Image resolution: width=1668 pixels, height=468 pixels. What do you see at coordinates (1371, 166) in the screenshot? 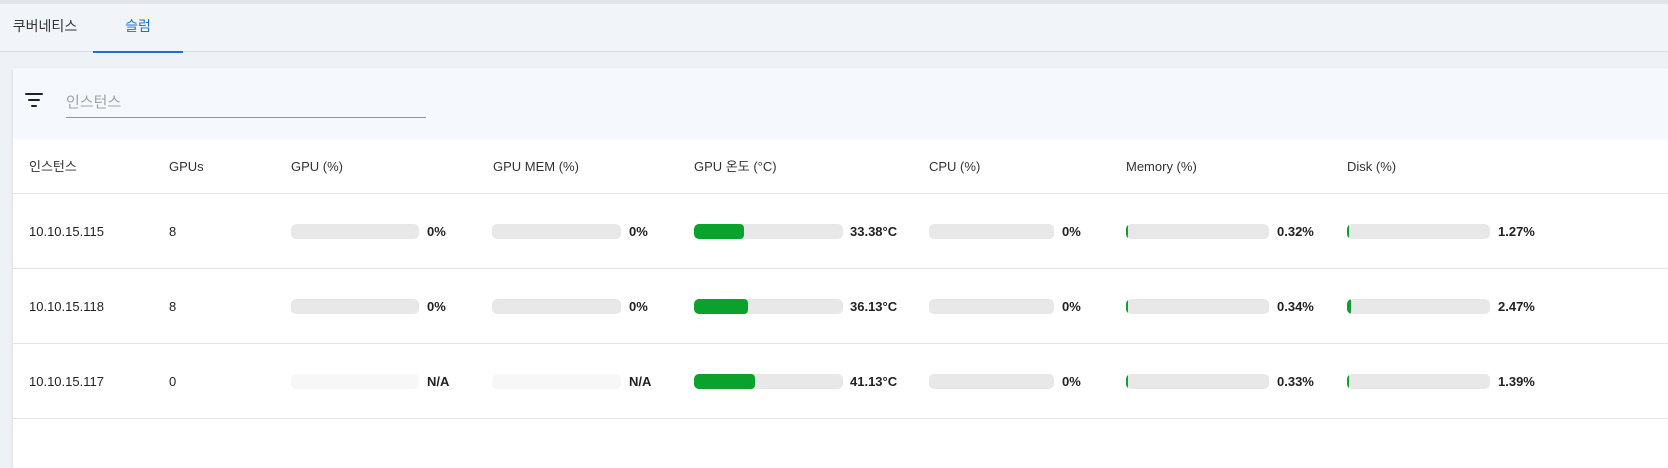
I see `column-header-disk: Disk (%)` at bounding box center [1371, 166].